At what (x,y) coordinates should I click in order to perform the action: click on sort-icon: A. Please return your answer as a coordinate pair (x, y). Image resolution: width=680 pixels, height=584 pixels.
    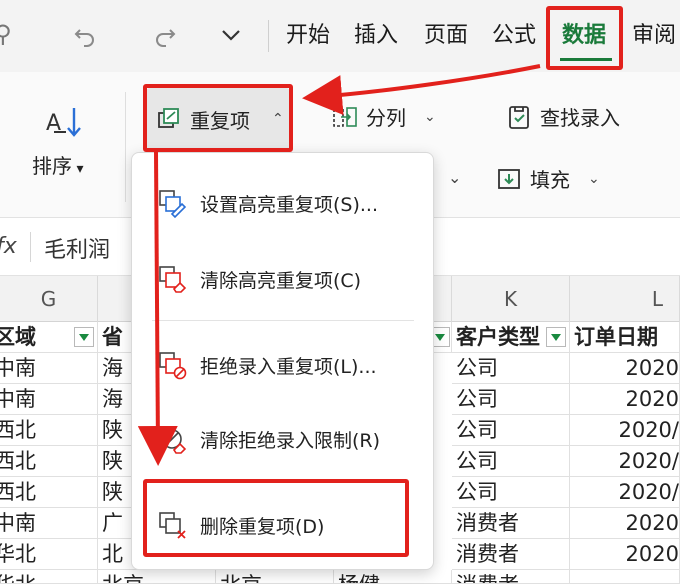
    Looking at the image, I should click on (64, 122).